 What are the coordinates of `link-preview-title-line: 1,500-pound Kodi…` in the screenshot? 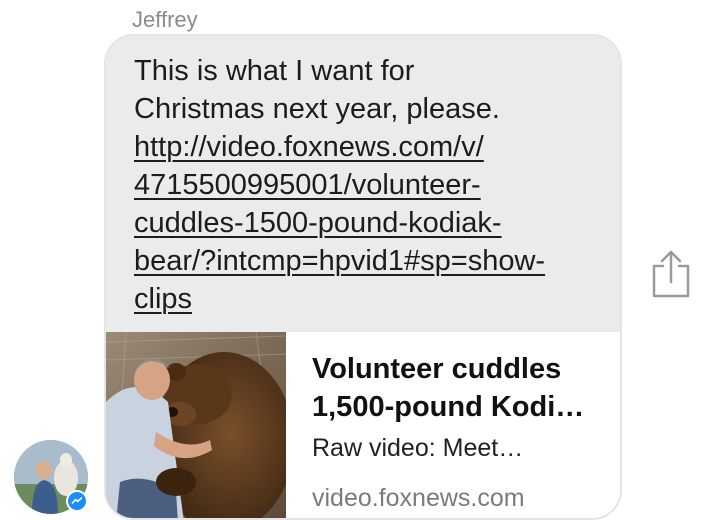 It's located at (448, 407).